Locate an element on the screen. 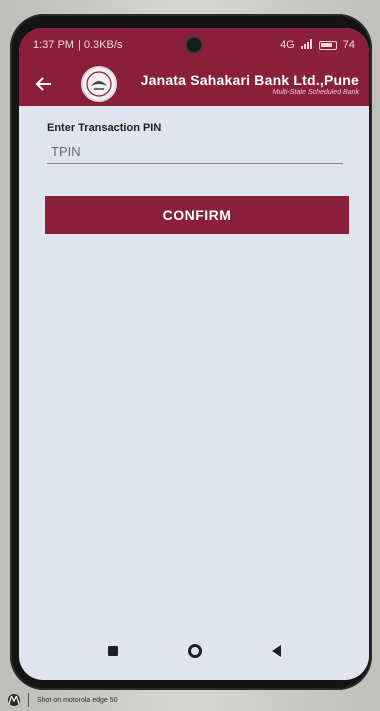  bank-tagline: Multi-State Scheduled Bank is located at coordinates (315, 92).